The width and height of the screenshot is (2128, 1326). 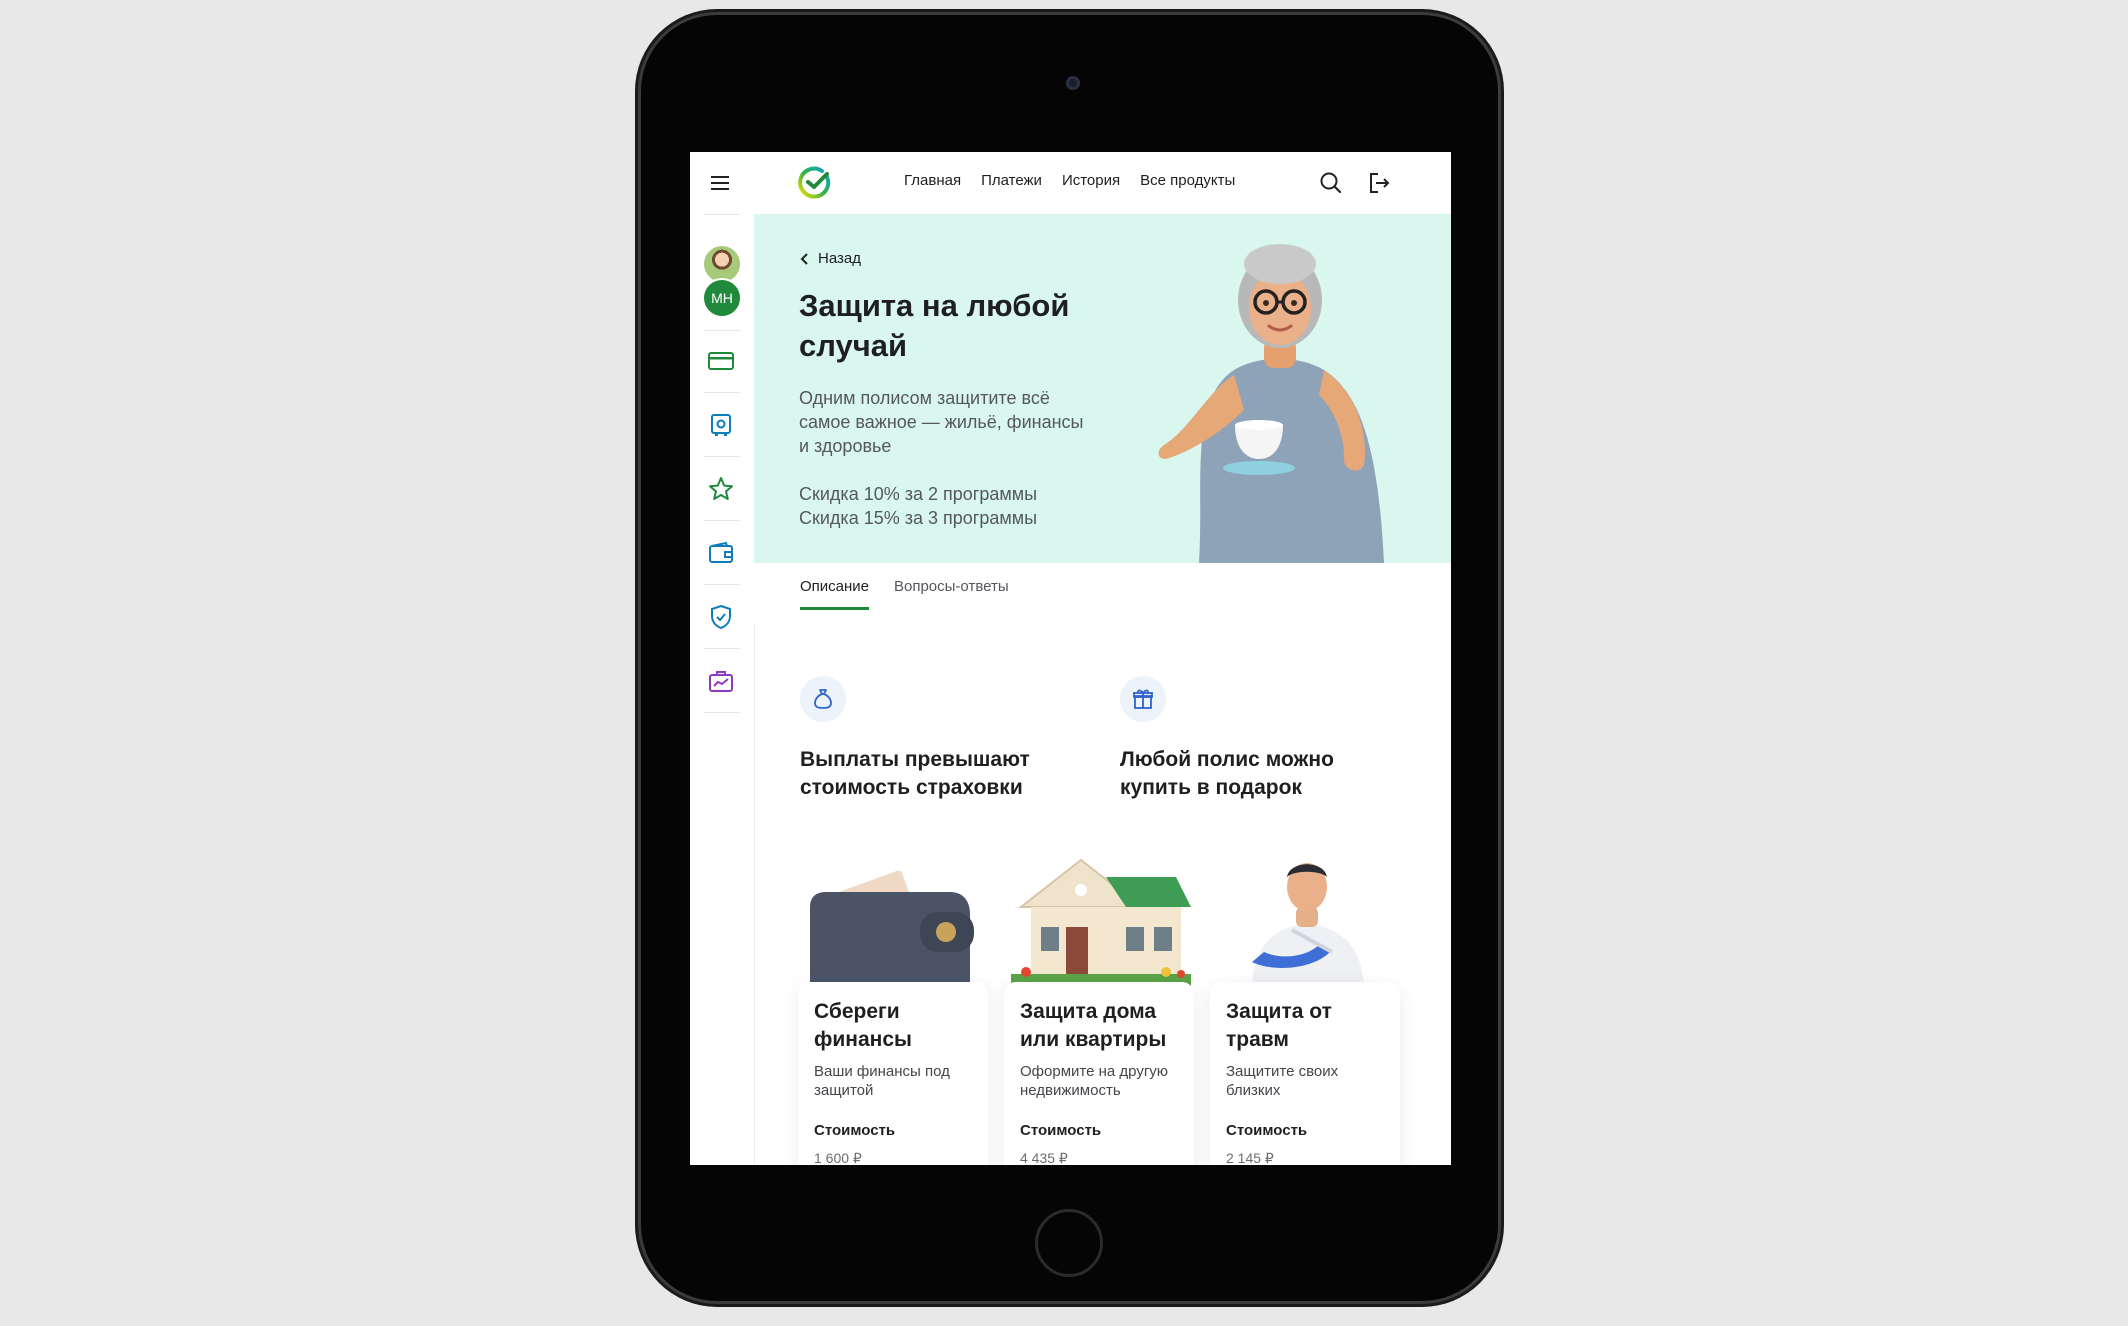 I want to click on brand-logo-icon, so click(x=815, y=183).